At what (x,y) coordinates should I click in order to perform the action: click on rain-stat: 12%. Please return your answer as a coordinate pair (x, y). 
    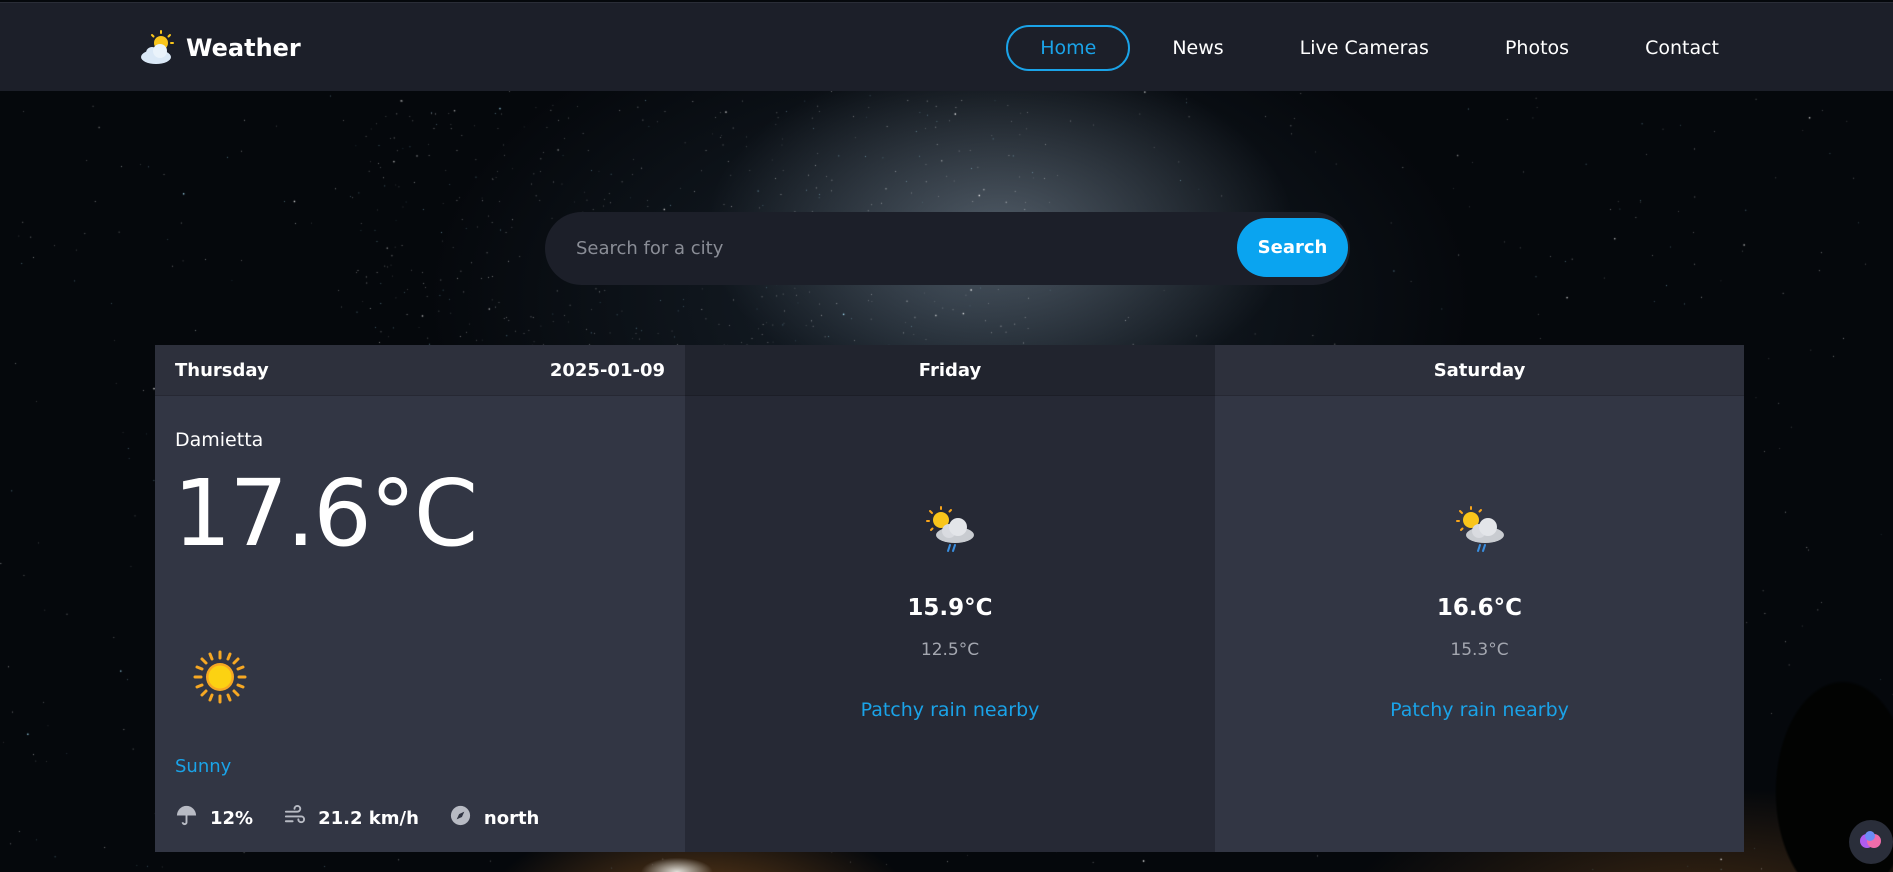
    Looking at the image, I should click on (214, 818).